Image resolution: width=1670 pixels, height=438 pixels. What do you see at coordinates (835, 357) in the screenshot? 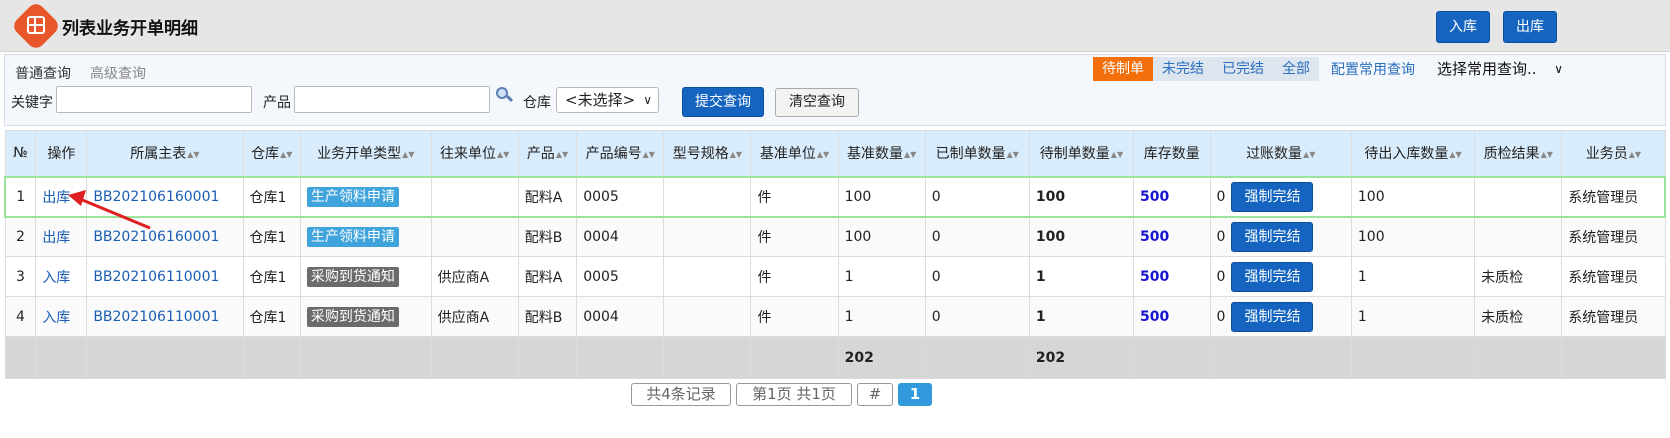
I see `totals-row: 202 202` at bounding box center [835, 357].